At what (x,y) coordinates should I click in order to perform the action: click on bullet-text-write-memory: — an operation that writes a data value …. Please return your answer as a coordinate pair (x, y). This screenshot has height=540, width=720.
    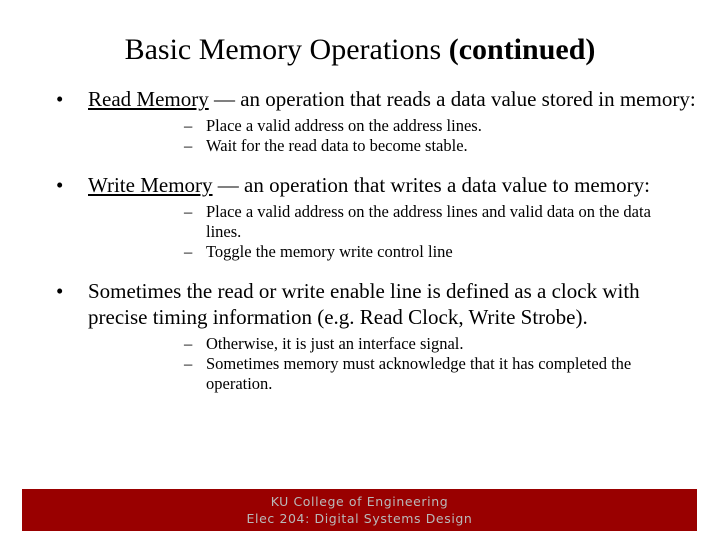
    Looking at the image, I should click on (431, 185).